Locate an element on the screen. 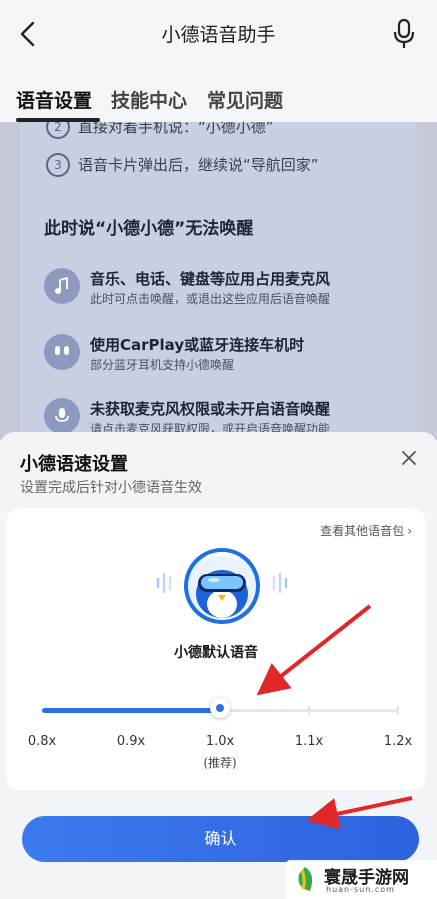 The width and height of the screenshot is (437, 899). sheet-title: 小德语速设置 is located at coordinates (74, 464).